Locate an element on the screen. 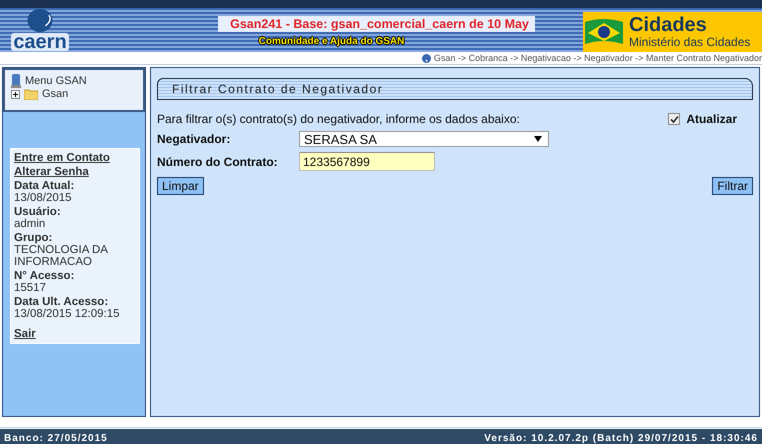 The height and width of the screenshot is (444, 762). system-title: Gsan241 - Base: gsan_comercial_caern de 10 May is located at coordinates (376, 24).